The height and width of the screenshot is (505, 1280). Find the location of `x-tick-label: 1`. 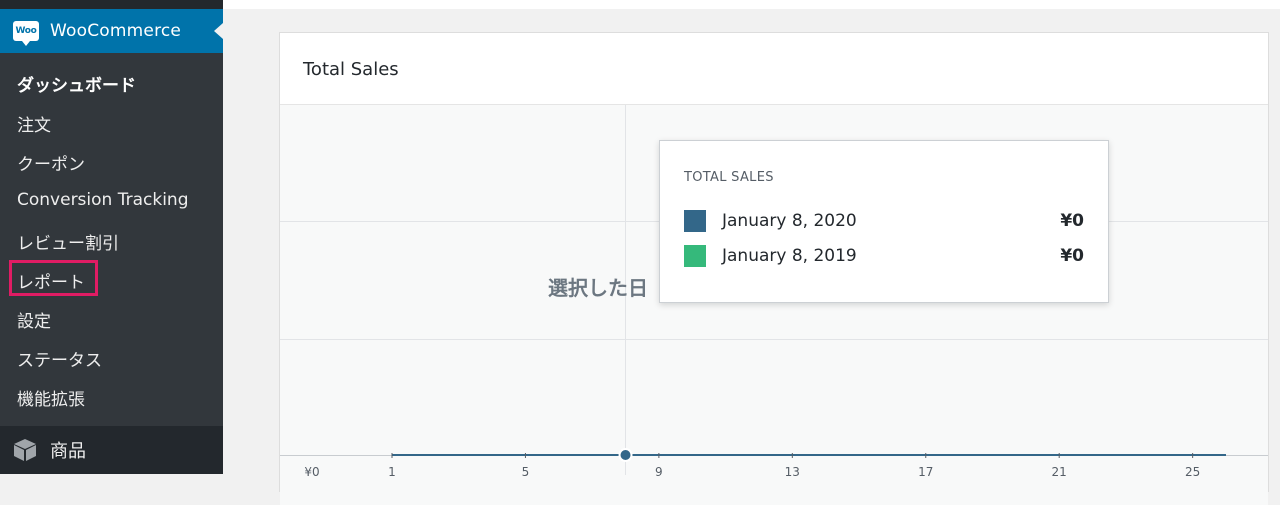

x-tick-label: 1 is located at coordinates (392, 472).